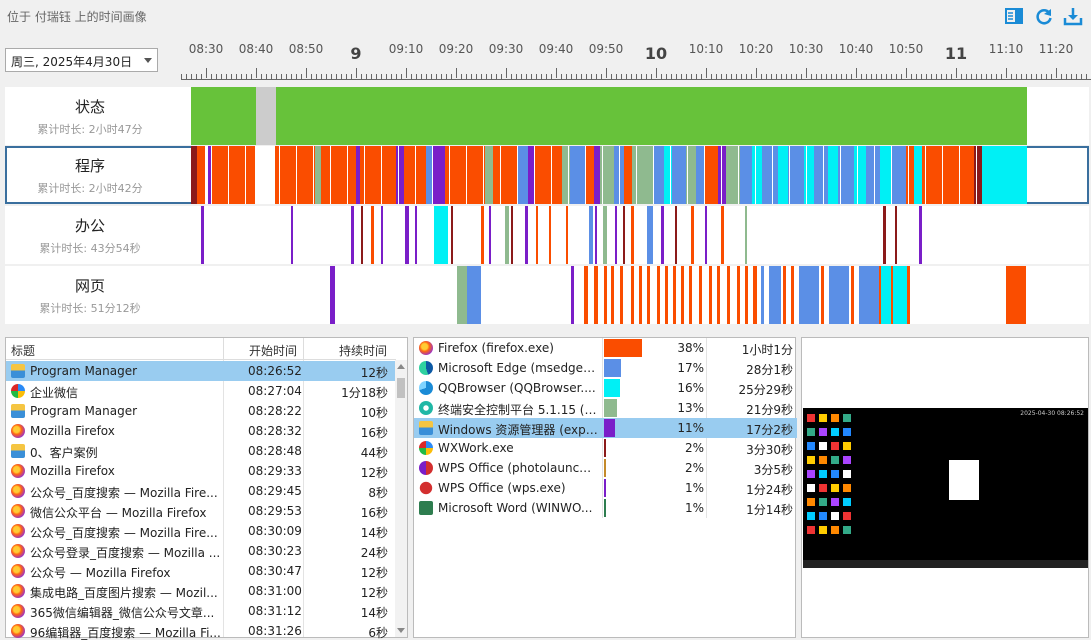 This screenshot has height=640, width=1091. Describe the element at coordinates (201, 471) in the screenshot. I see `table-row: Mozilla Firefox 08:29:33 12秒` at that location.